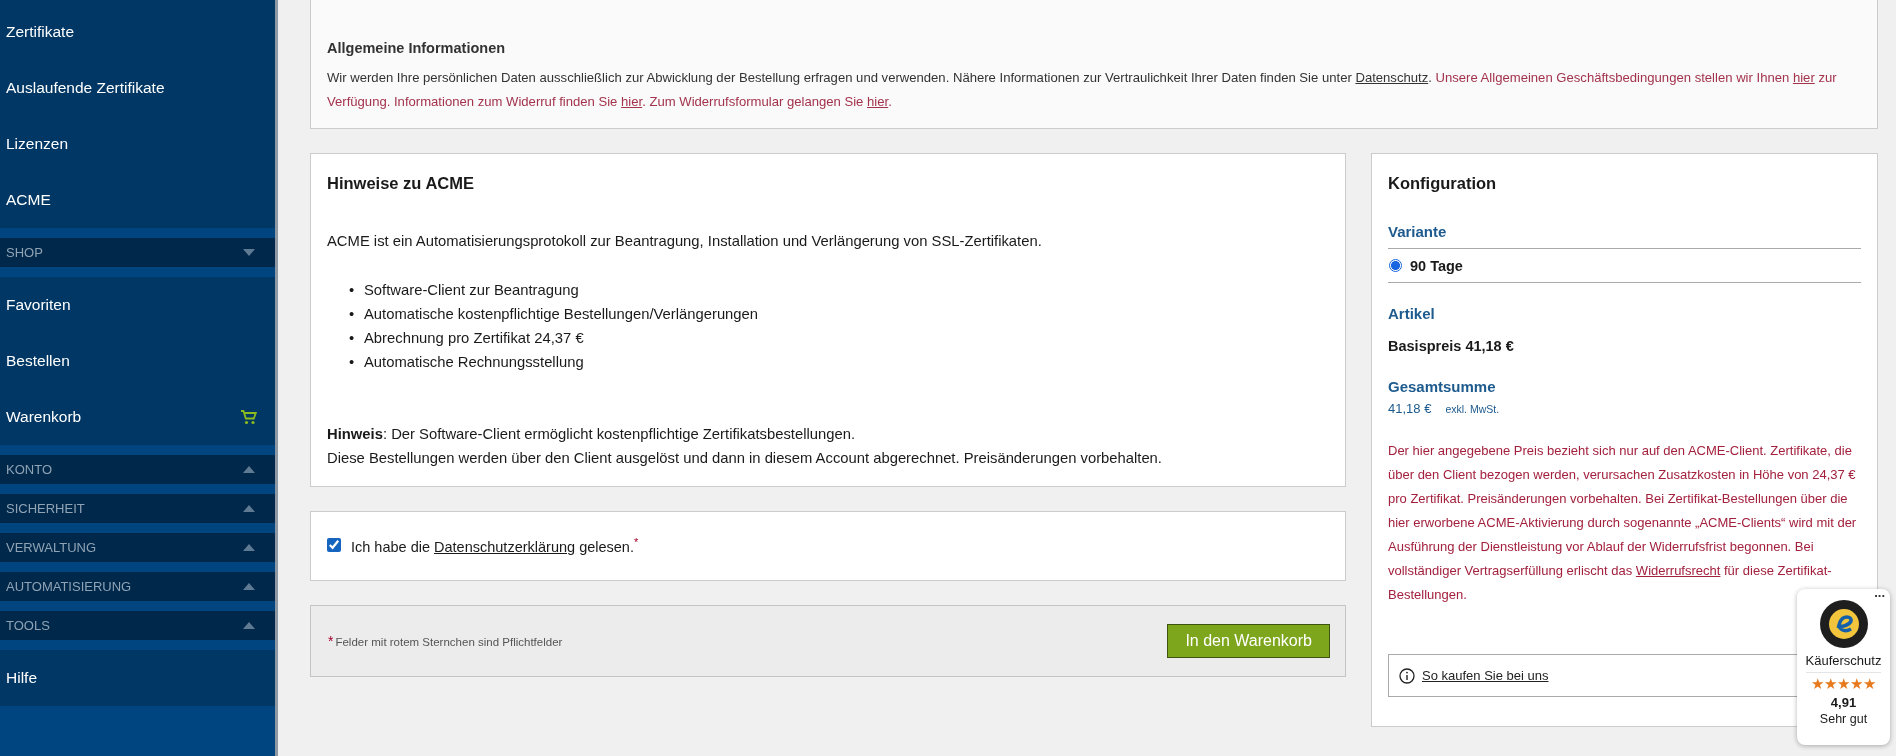 The width and height of the screenshot is (1896, 756). I want to click on consent-checkbox, so click(334, 545).